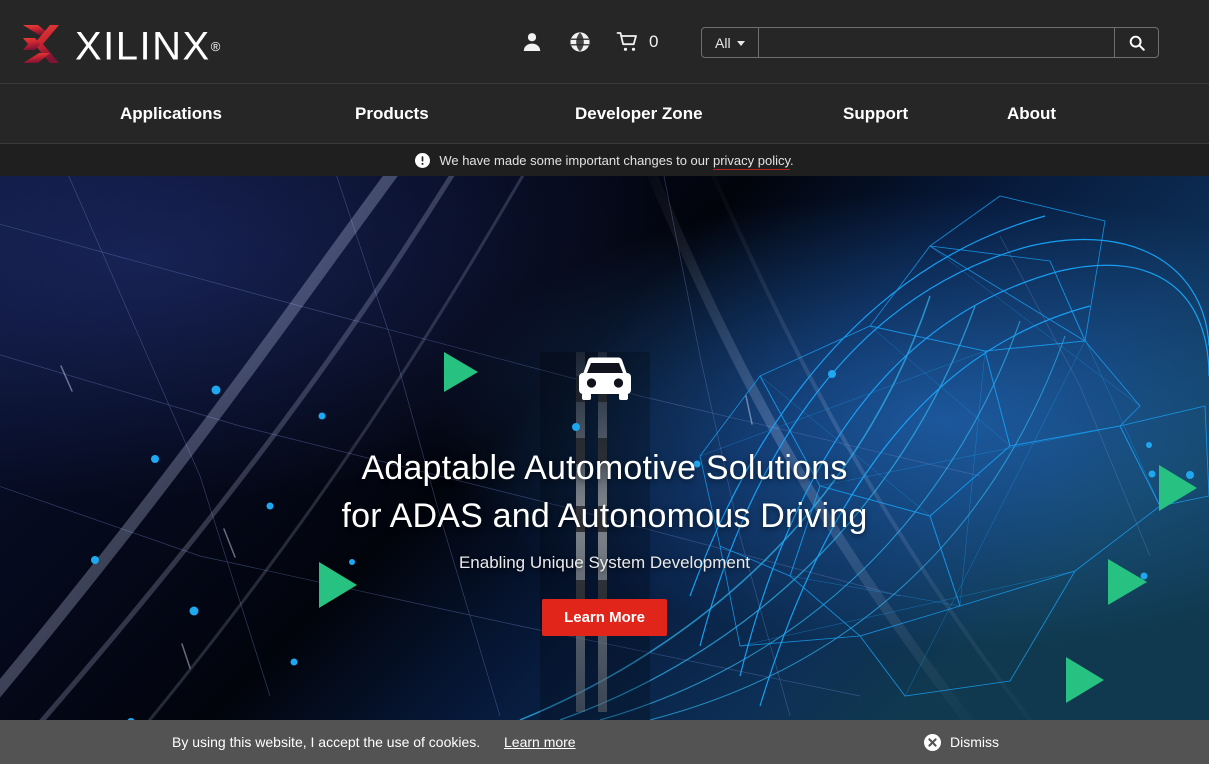 This screenshot has width=1209, height=764. I want to click on search-scope-label: All, so click(723, 42).